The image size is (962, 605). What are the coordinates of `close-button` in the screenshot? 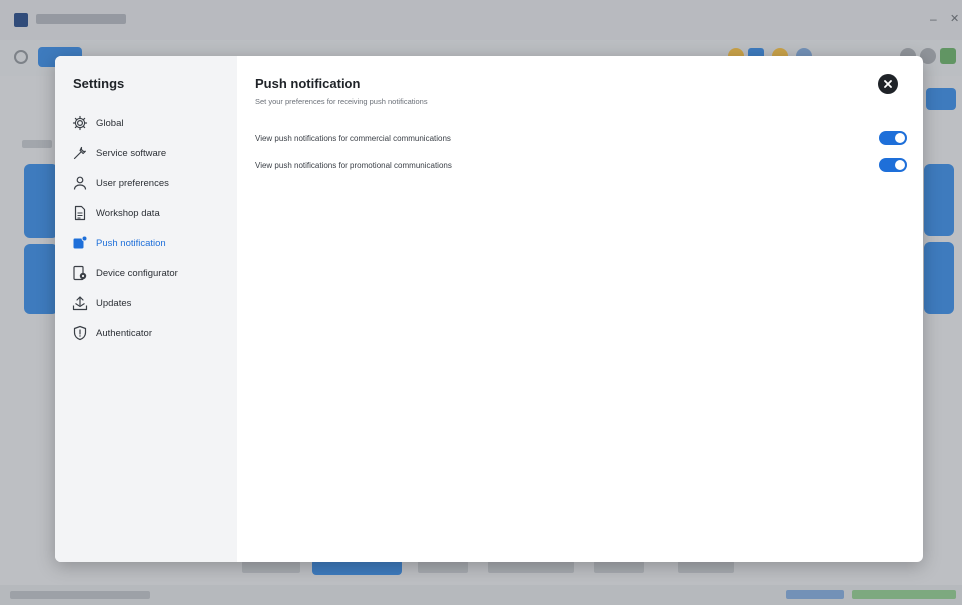 It's located at (888, 84).